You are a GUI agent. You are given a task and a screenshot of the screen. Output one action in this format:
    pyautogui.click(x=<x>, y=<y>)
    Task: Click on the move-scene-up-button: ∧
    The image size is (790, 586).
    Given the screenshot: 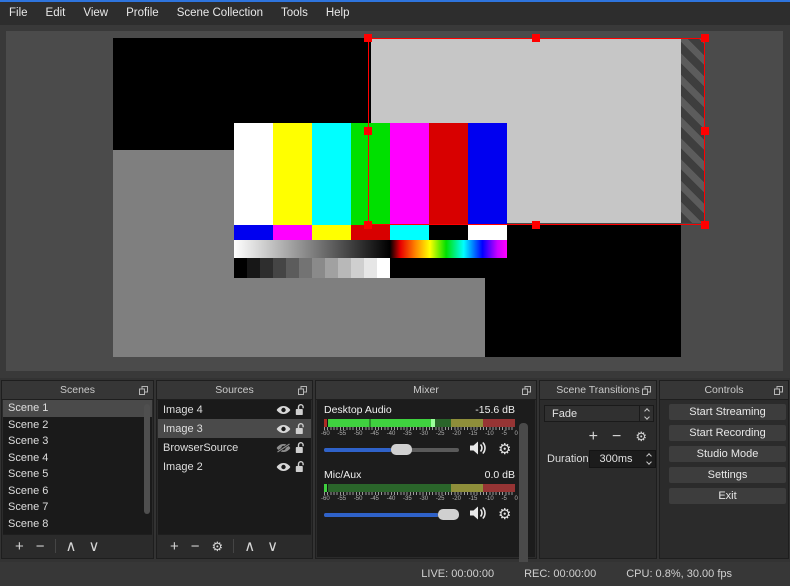 What is the action you would take?
    pyautogui.click(x=71, y=546)
    